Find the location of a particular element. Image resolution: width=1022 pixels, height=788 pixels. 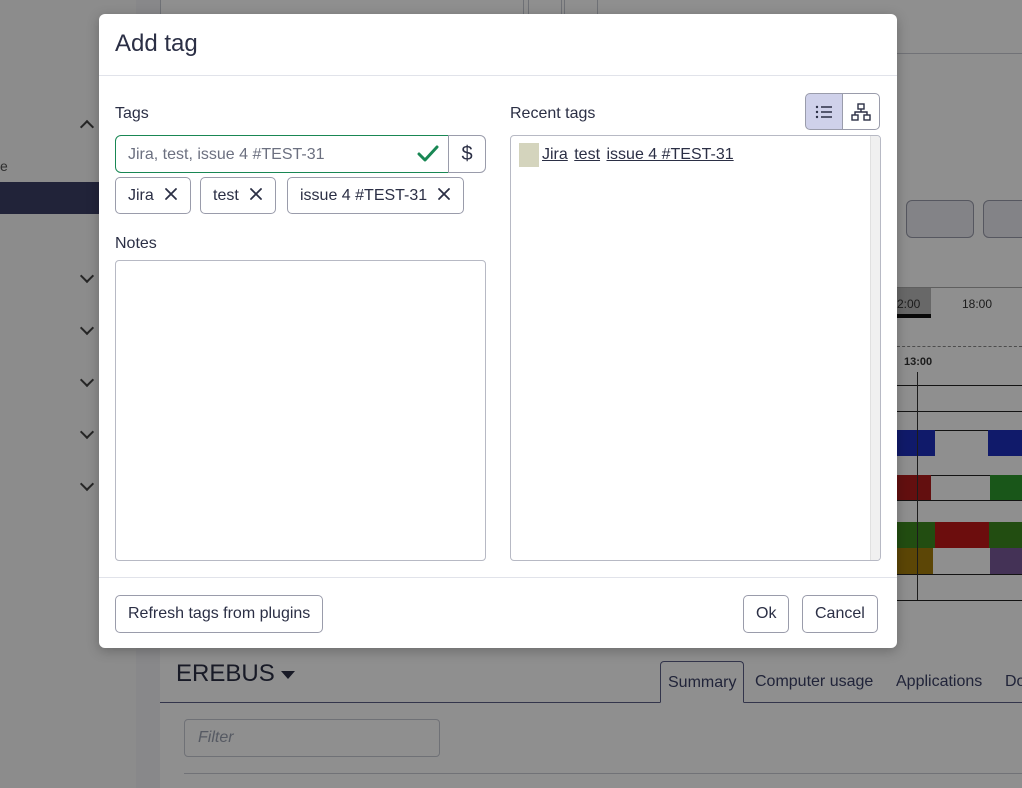

scrollbar is located at coordinates (875, 348).